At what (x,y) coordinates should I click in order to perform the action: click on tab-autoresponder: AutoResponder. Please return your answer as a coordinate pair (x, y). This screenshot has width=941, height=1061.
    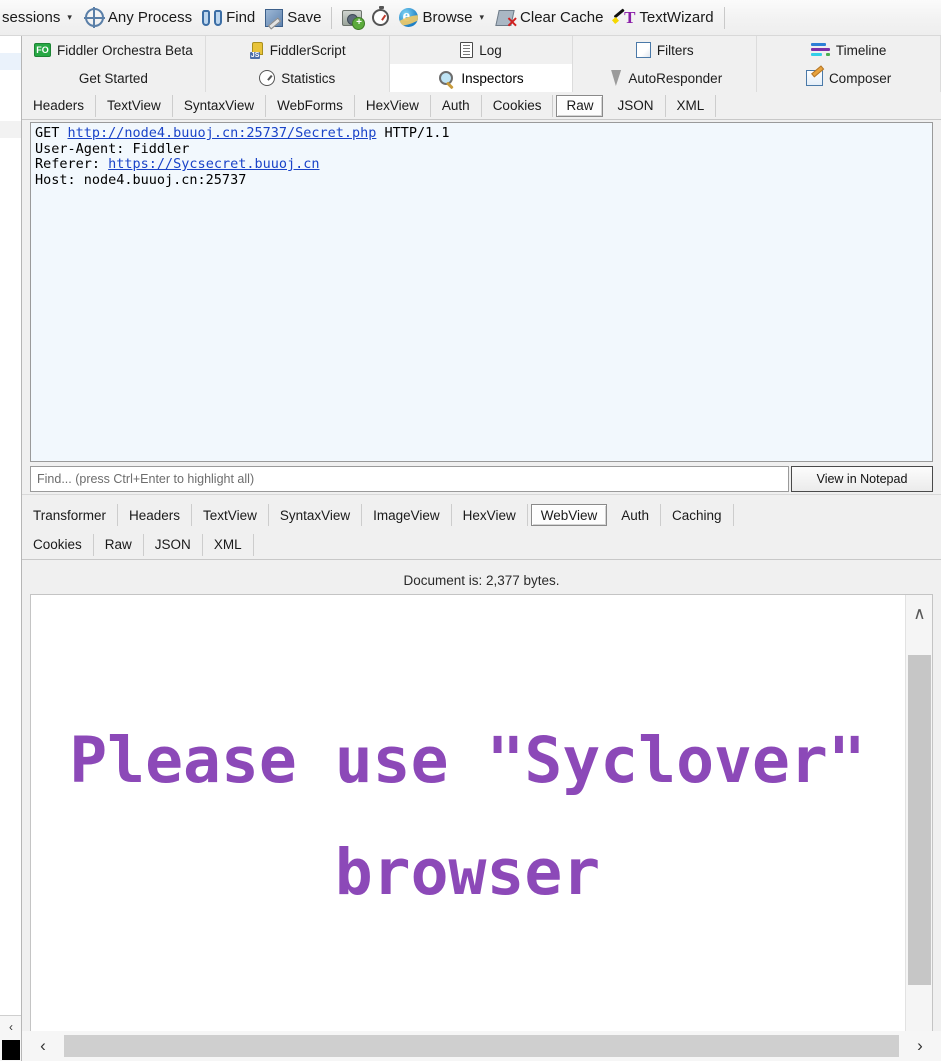
    Looking at the image, I should click on (665, 78).